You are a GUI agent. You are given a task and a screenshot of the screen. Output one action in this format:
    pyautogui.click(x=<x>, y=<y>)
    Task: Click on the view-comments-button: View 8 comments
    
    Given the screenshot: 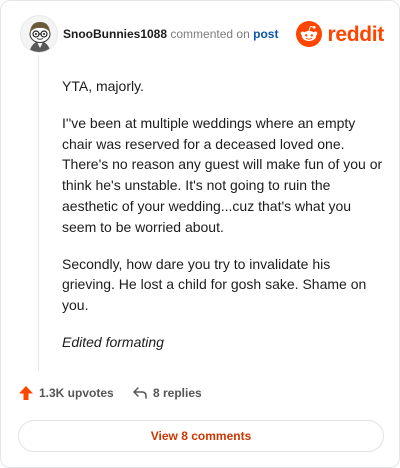 What is the action you would take?
    pyautogui.click(x=201, y=436)
    